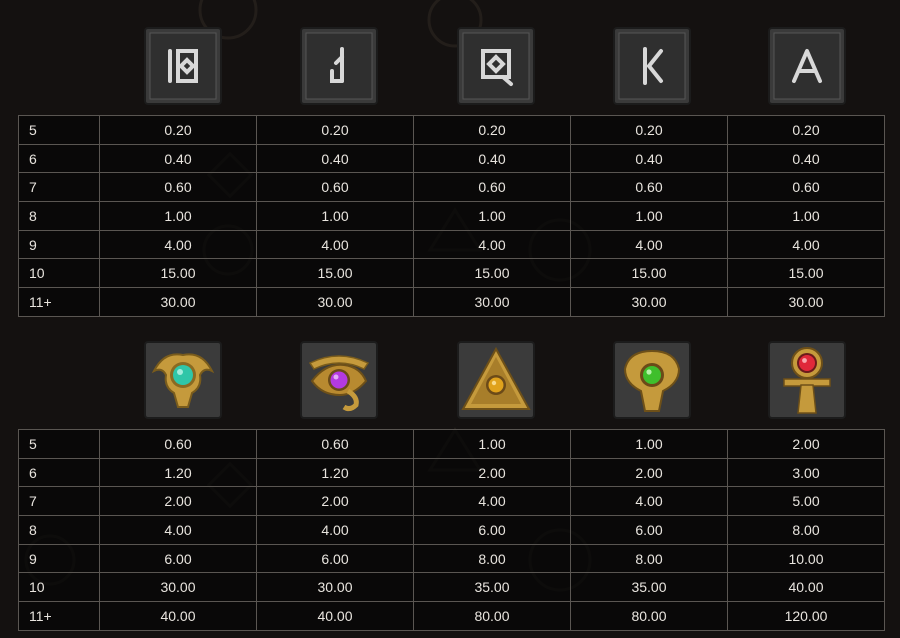 The width and height of the screenshot is (900, 638). What do you see at coordinates (451, 273) in the screenshot?
I see `paytable-row: 10 15.00 15.00 15.00 15.00 15.00` at bounding box center [451, 273].